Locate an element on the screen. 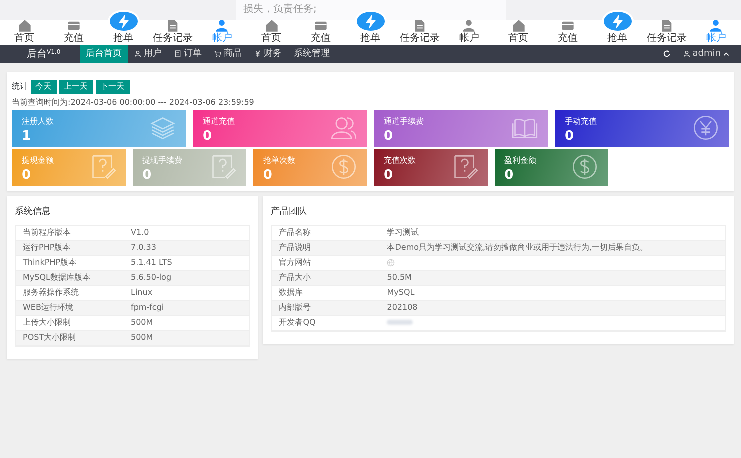  info-value: 202108 is located at coordinates (402, 308).